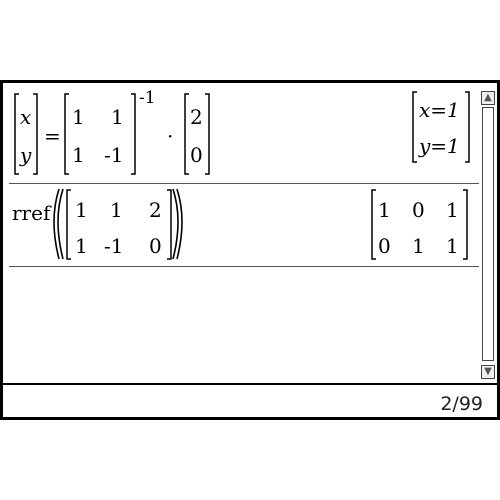  What do you see at coordinates (114, 246) in the screenshot?
I see `matrix-cell: -1` at bounding box center [114, 246].